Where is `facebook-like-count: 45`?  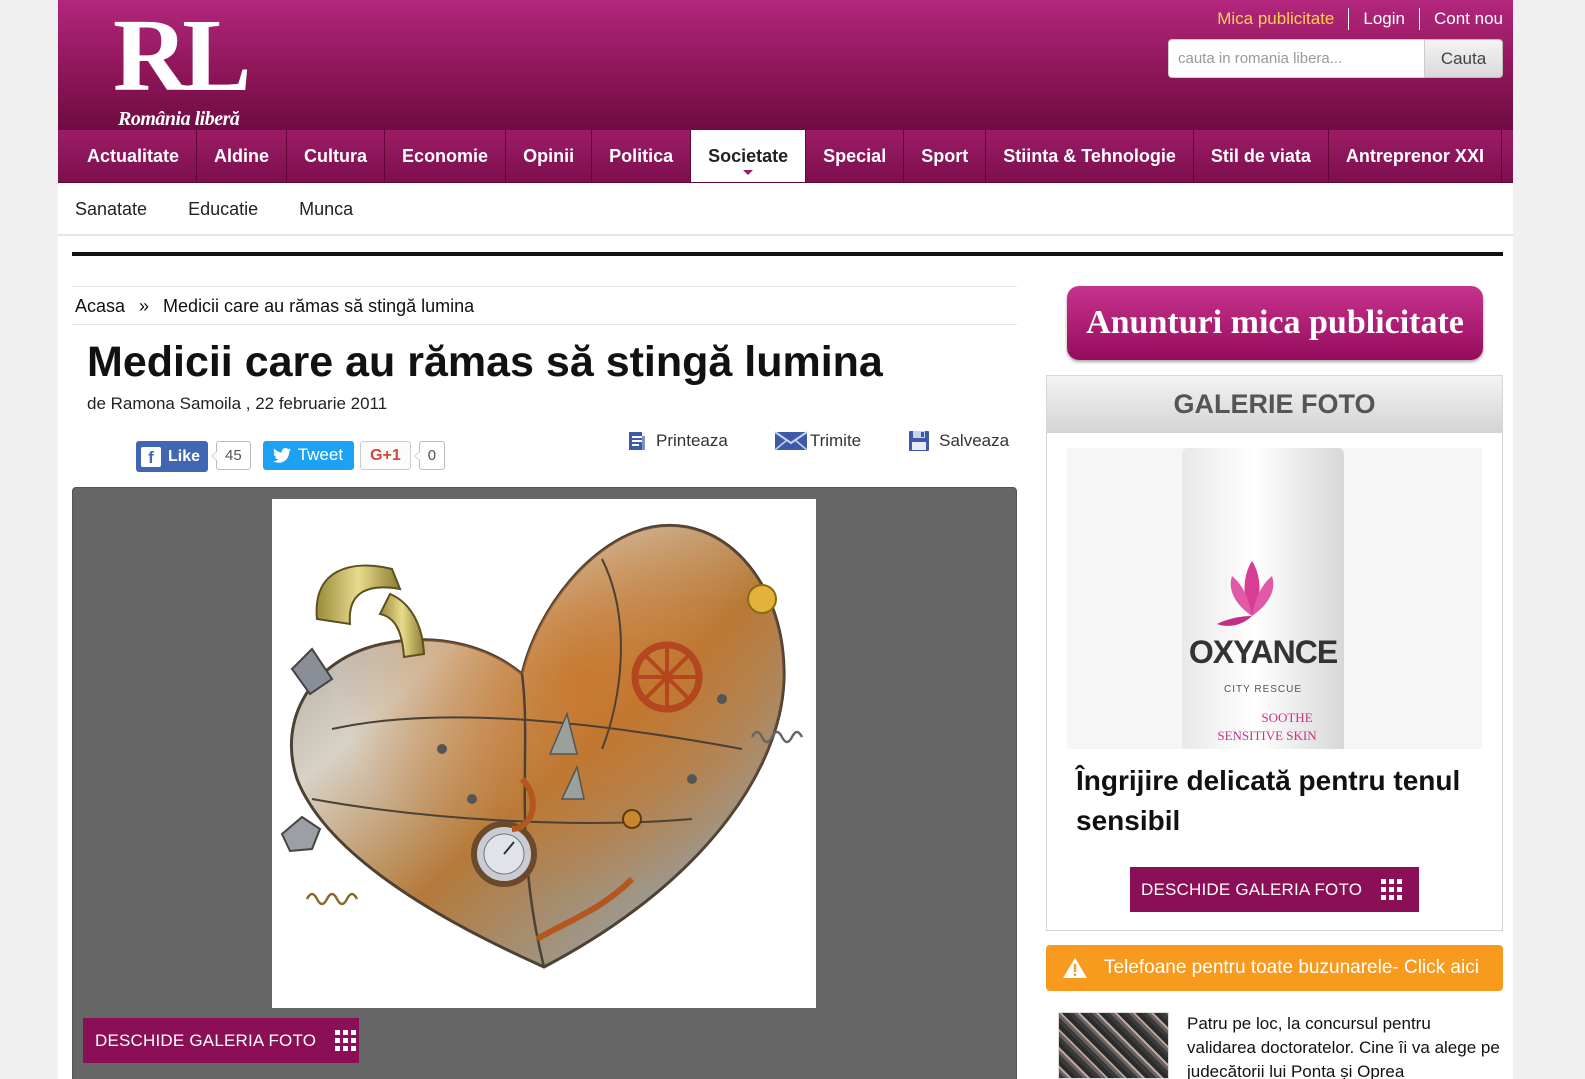
facebook-like-count: 45 is located at coordinates (231, 455).